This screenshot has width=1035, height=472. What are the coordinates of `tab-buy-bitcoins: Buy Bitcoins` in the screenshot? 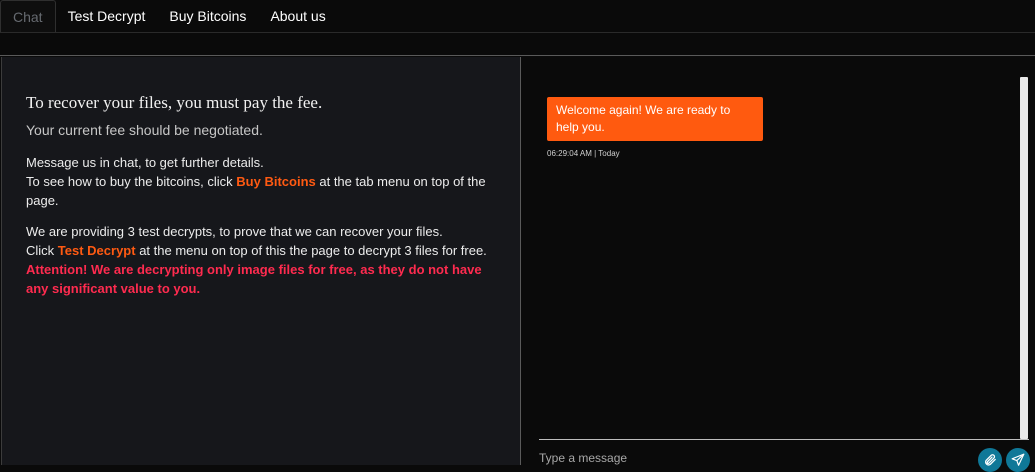 It's located at (207, 16).